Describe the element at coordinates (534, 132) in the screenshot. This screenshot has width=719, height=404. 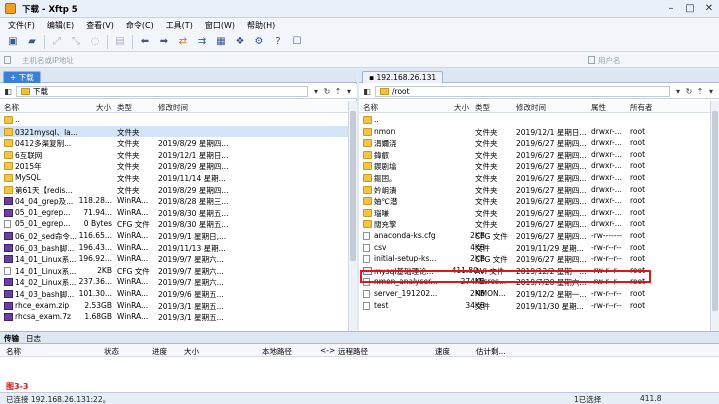
I see `file-row: nmon 文件夹 2019/12/1 星期日... drwxr-... root` at that location.